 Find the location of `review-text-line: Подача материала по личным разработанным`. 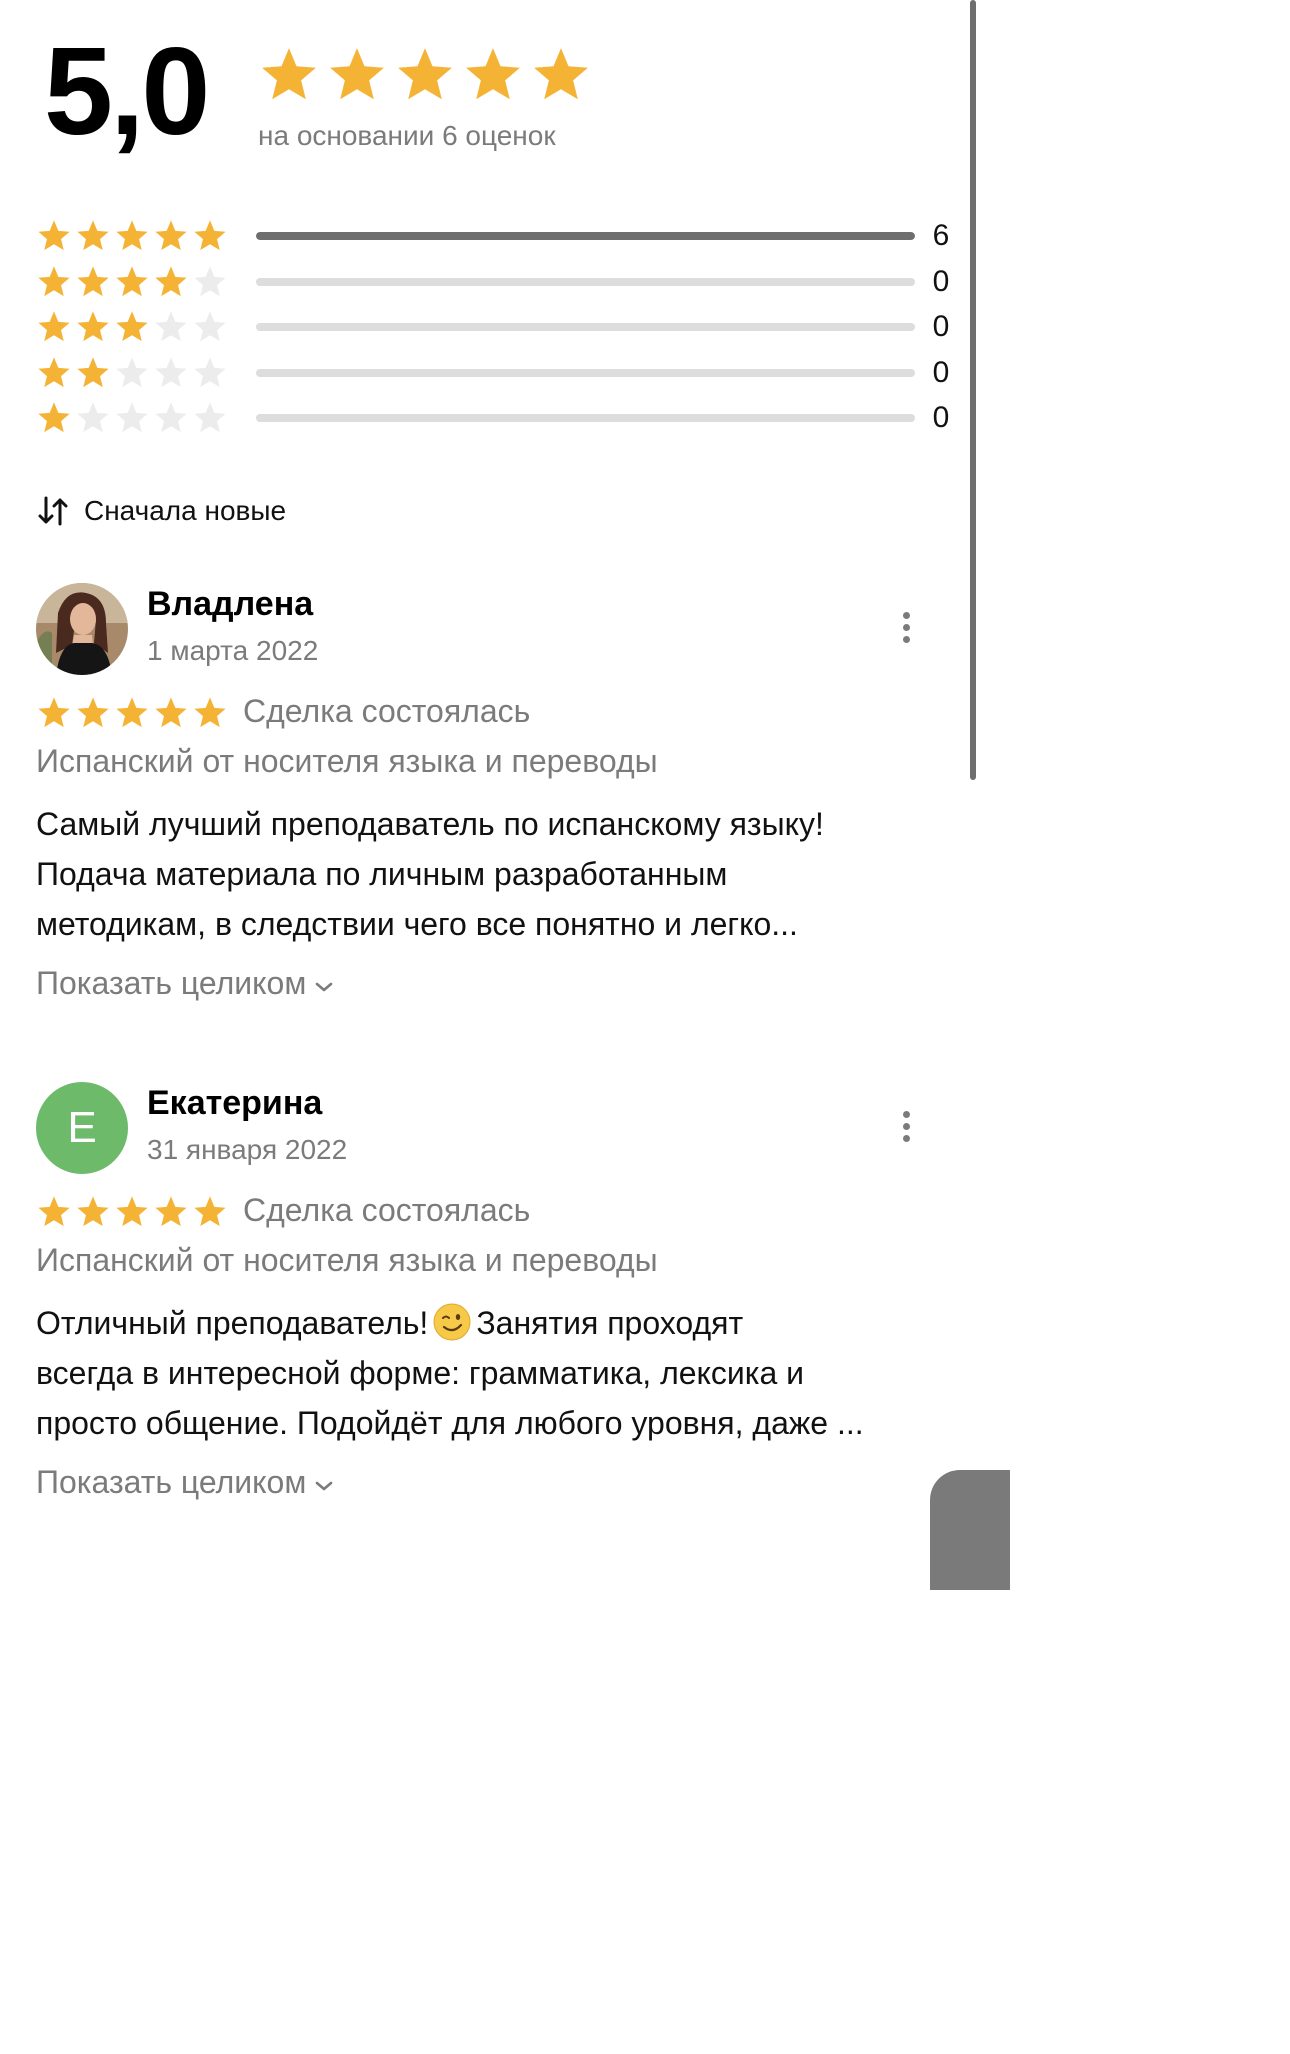

review-text-line: Подача материала по личным разработанным is located at coordinates (382, 874).